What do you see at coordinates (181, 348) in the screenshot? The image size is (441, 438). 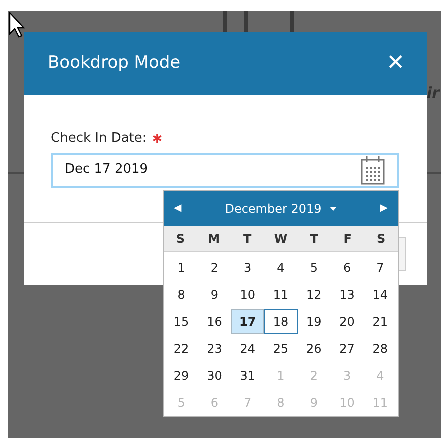 I see `calendar-day: 22` at bounding box center [181, 348].